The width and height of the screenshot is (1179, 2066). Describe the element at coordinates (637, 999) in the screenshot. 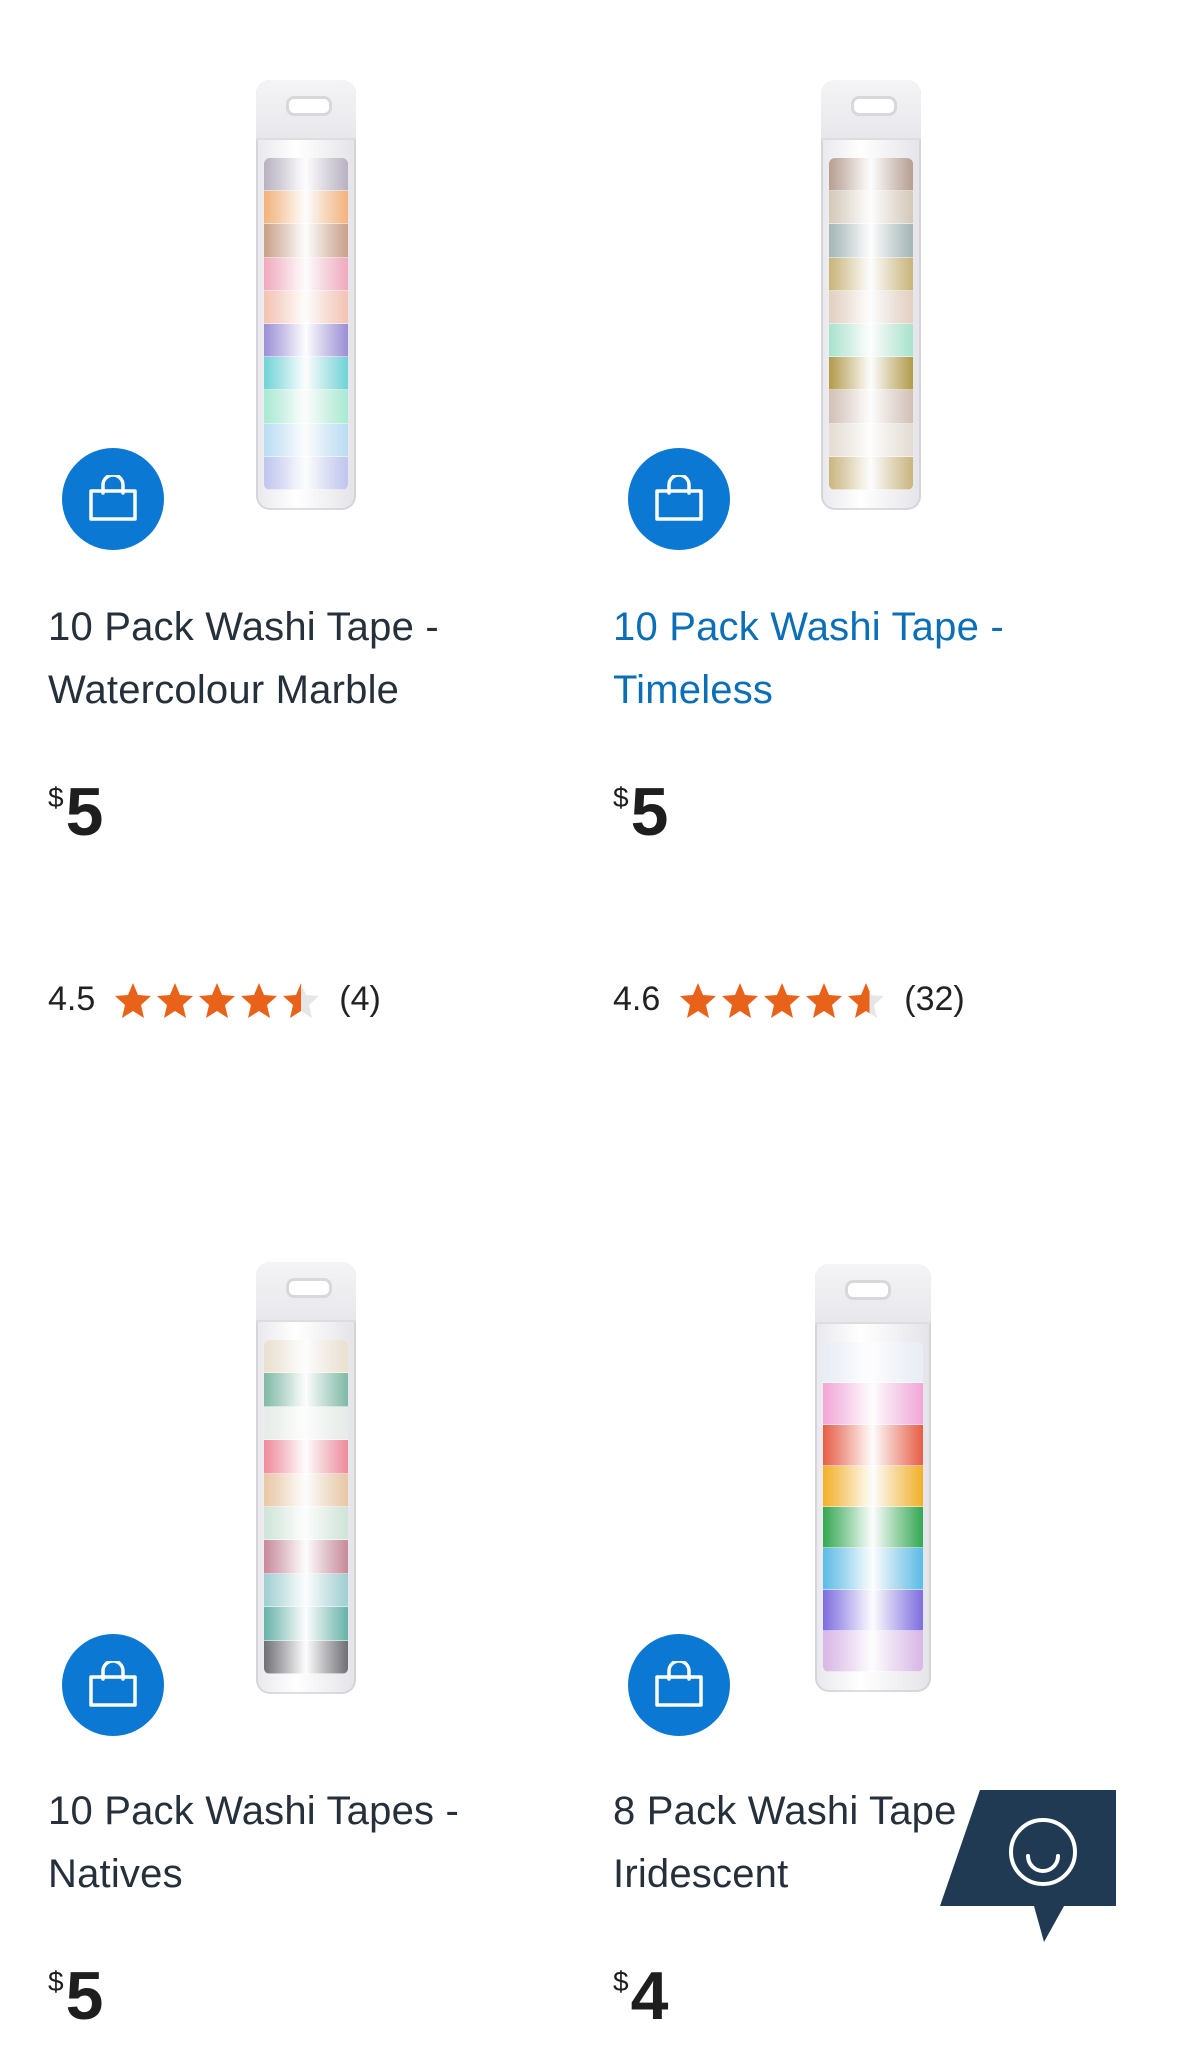

I see `rating-score: 4.6` at that location.